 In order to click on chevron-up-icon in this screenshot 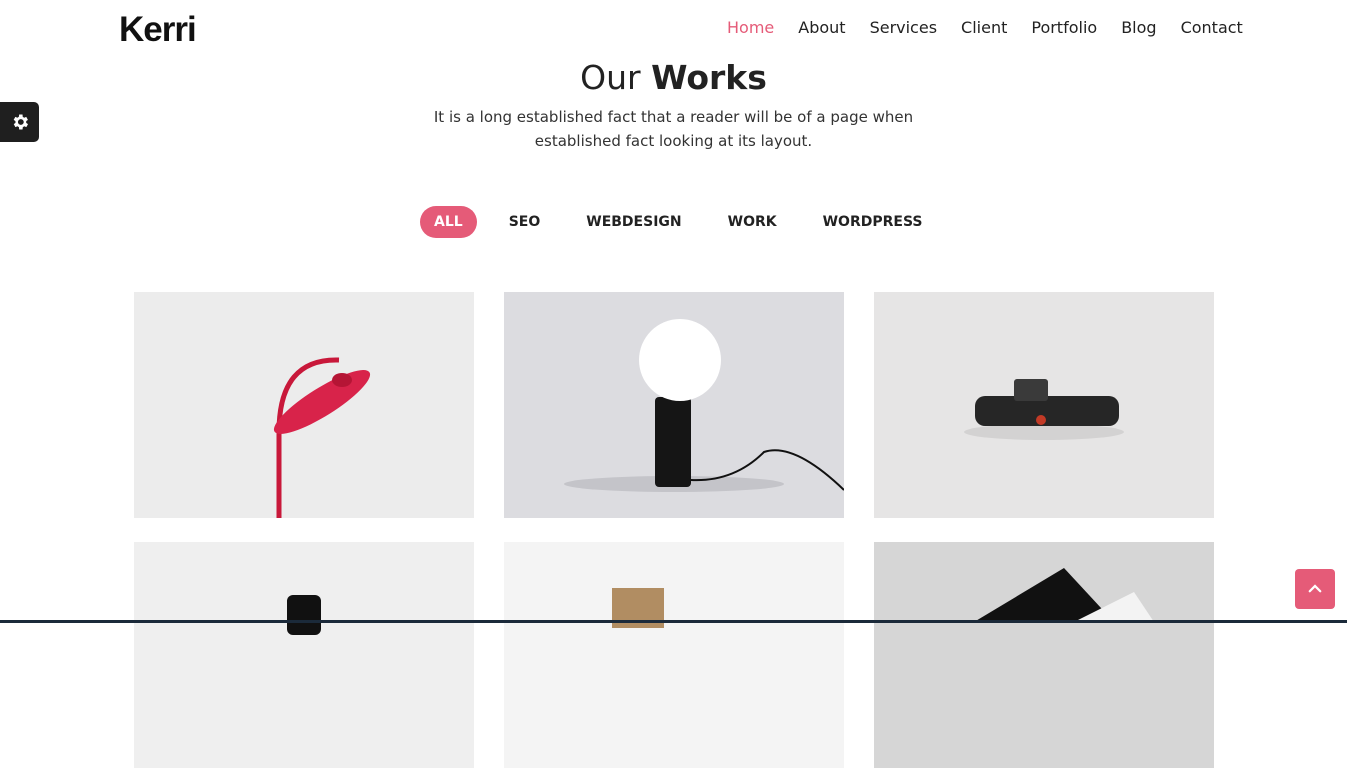, I will do `click(1315, 588)`.